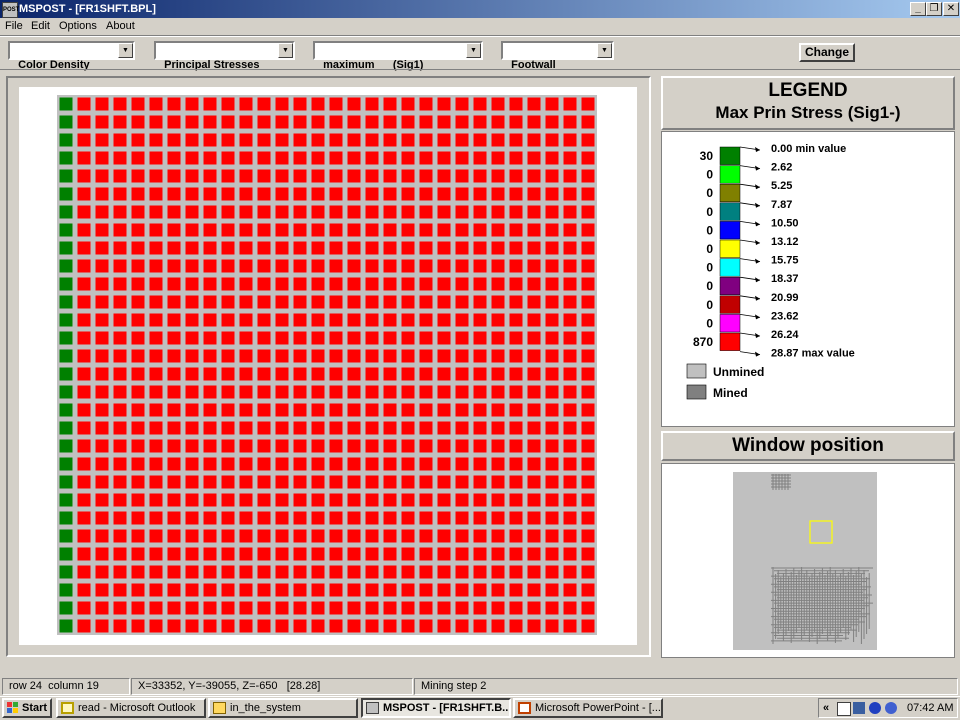 The height and width of the screenshot is (720, 960). I want to click on menu-edit: Edit, so click(40, 26).